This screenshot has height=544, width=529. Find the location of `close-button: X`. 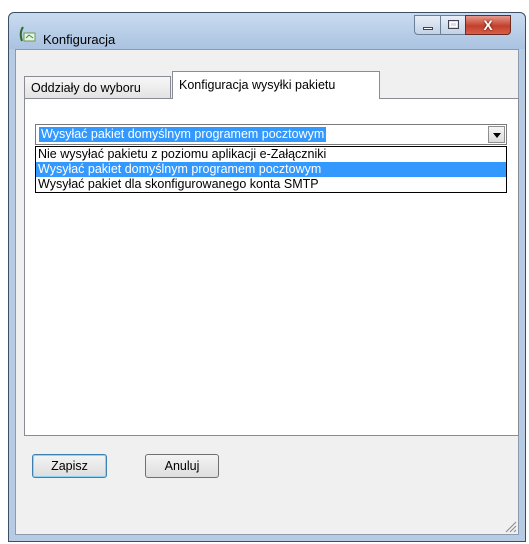

close-button: X is located at coordinates (488, 25).